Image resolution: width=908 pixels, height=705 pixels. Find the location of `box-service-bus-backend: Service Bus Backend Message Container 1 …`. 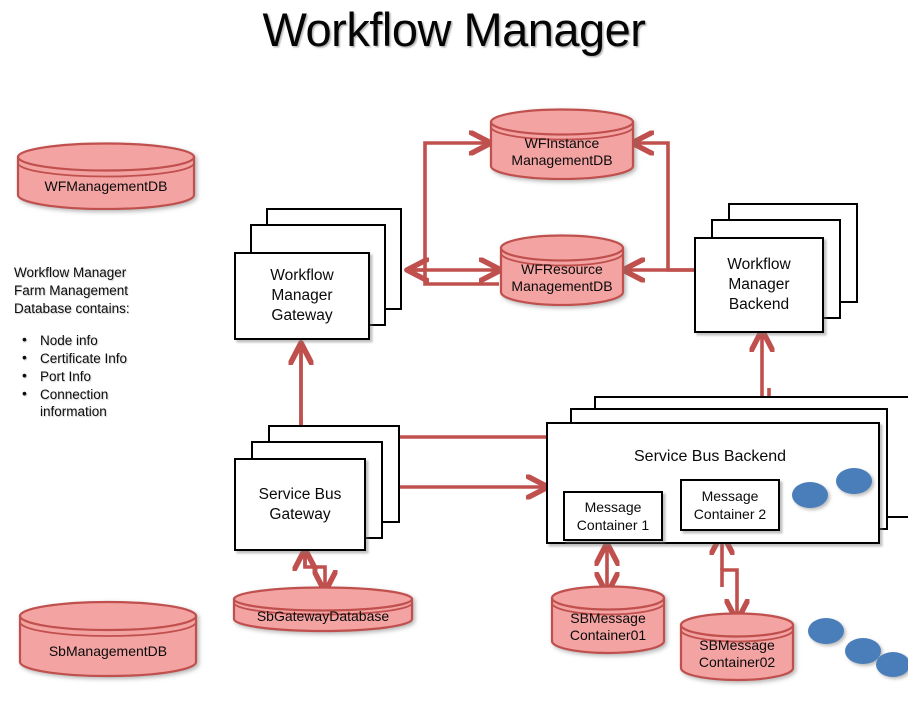

box-service-bus-backend: Service Bus Backend Message Container 1 … is located at coordinates (727, 472).